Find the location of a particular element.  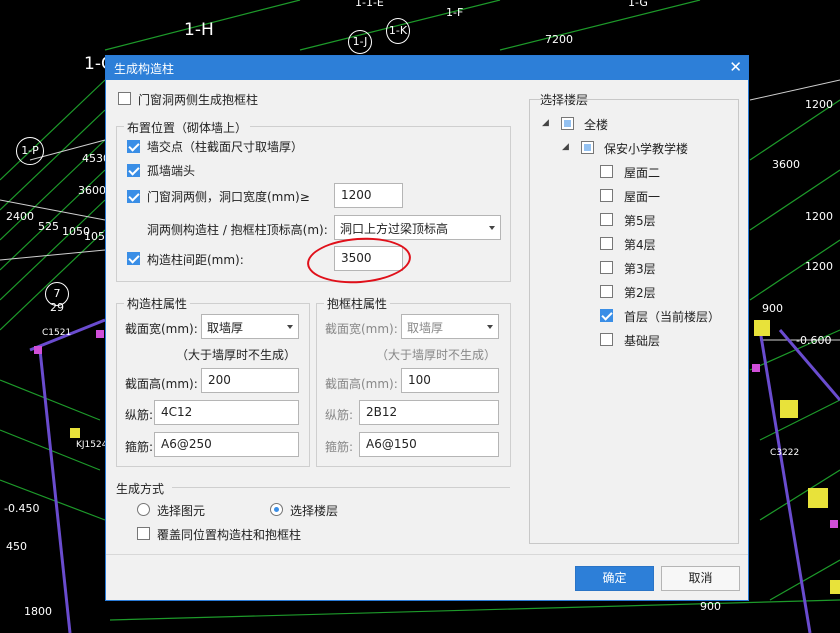

select-floor-radio is located at coordinates (276, 509).